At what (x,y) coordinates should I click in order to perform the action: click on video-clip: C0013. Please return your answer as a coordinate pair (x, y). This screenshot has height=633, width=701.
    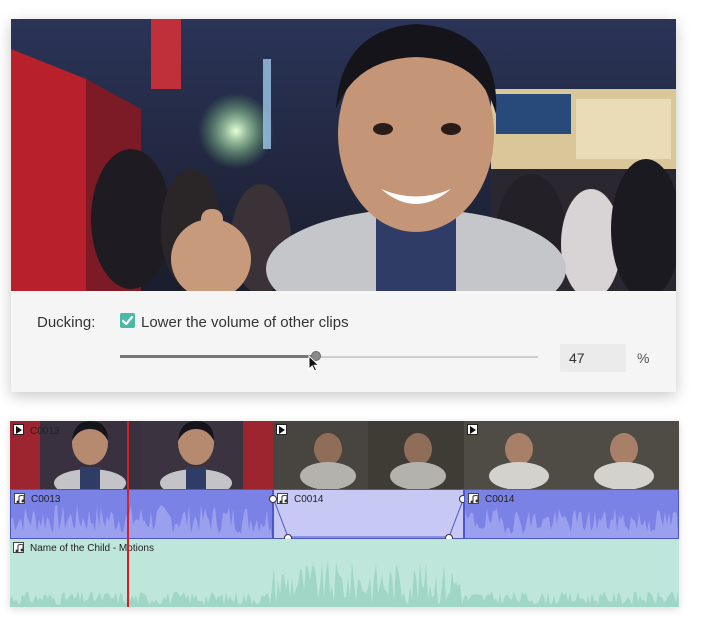
    Looking at the image, I should click on (75, 455).